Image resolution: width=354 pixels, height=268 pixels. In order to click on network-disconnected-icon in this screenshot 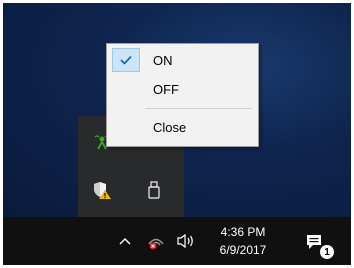, I will do `click(156, 241)`.